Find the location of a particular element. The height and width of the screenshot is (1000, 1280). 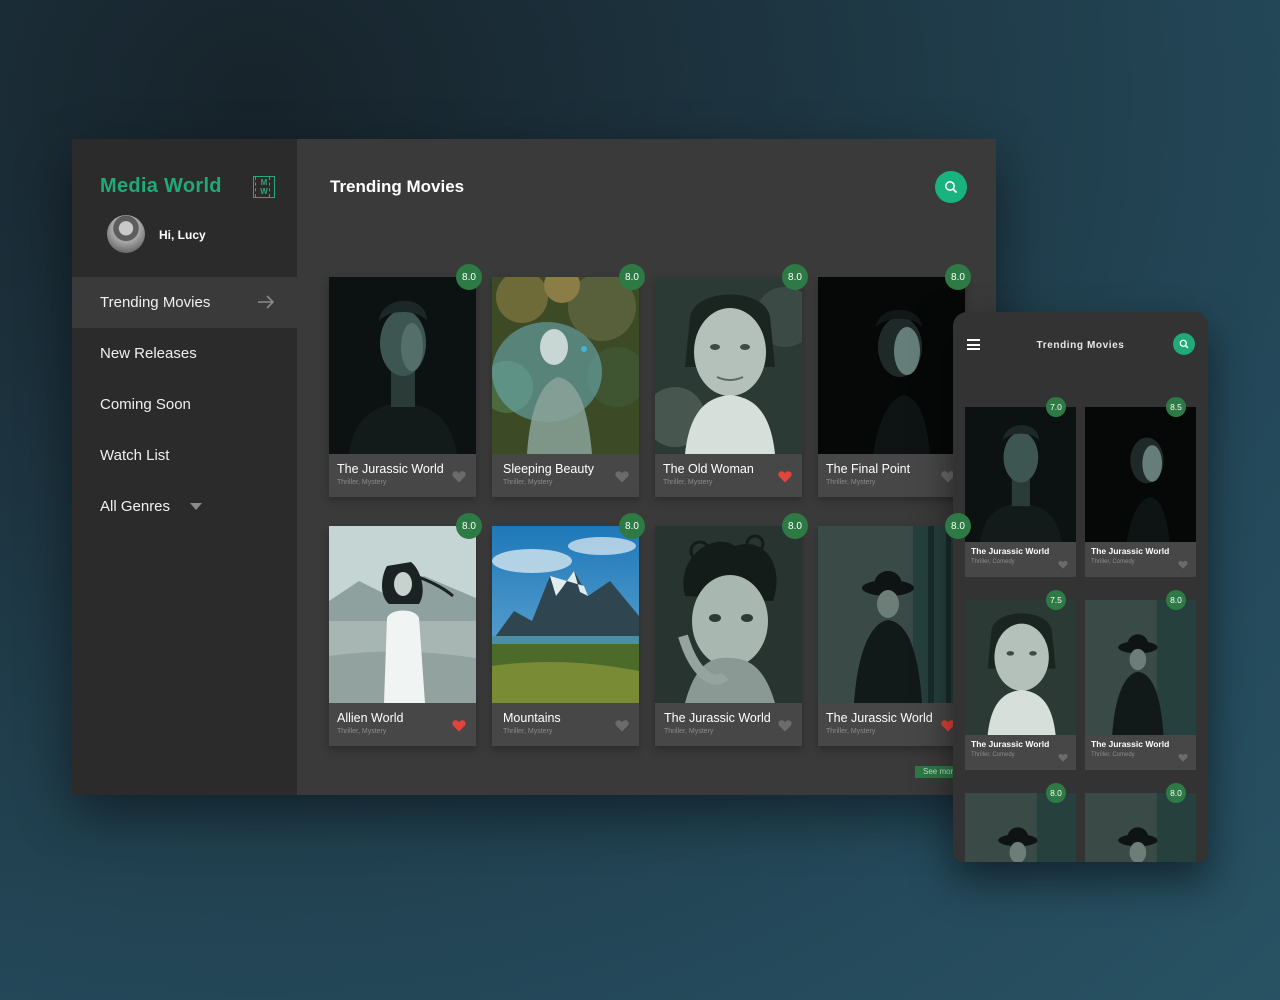

sidebar-item-coming-soon: Coming Soon is located at coordinates (184, 404).